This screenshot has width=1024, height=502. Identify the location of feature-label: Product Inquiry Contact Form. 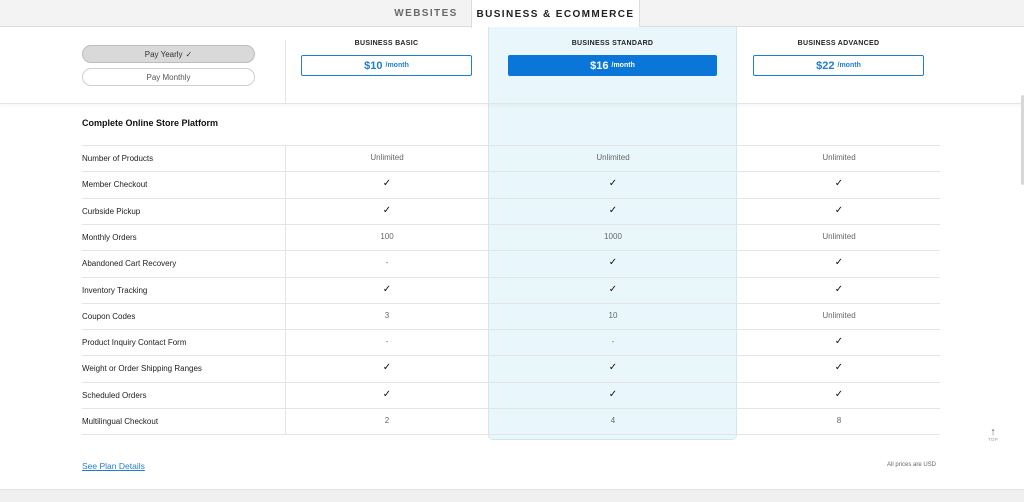
(134, 343).